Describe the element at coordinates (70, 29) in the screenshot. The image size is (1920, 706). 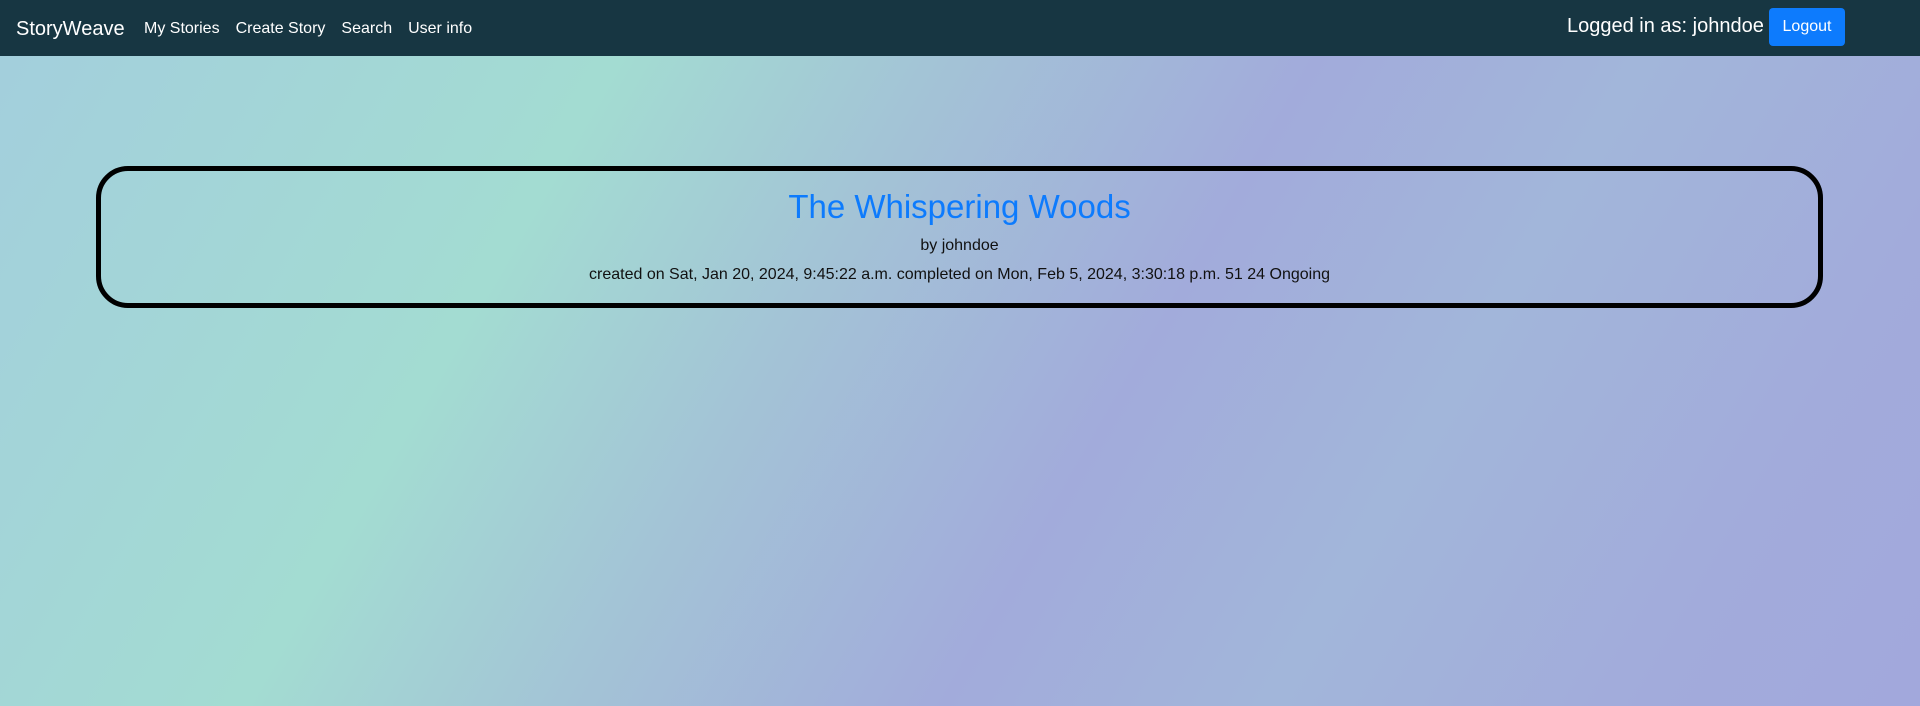
I see `brand-link: StoryWeave` at that location.